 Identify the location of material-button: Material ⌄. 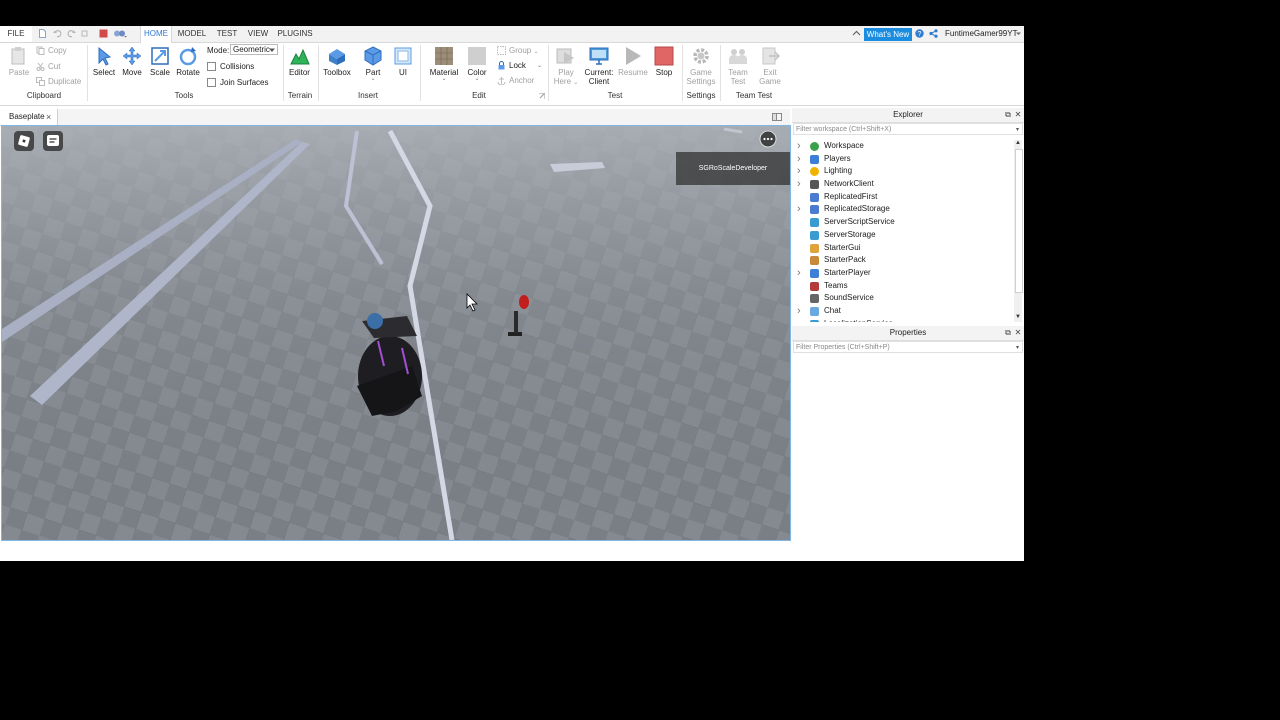
(444, 64).